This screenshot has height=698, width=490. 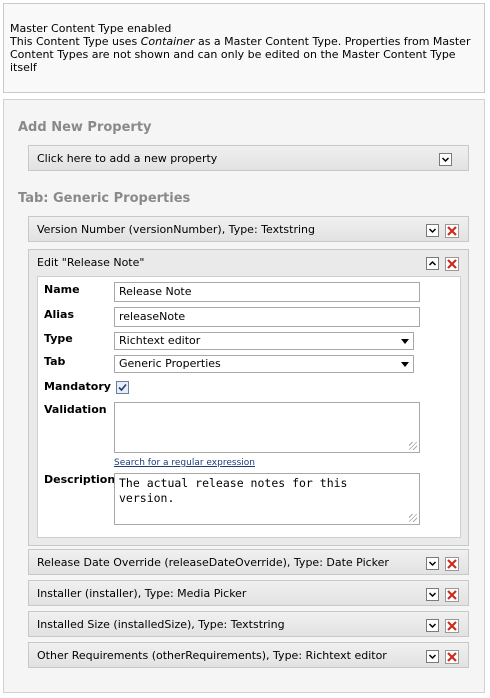 I want to click on notice-text-before: This Content Type uses, so click(x=75, y=41).